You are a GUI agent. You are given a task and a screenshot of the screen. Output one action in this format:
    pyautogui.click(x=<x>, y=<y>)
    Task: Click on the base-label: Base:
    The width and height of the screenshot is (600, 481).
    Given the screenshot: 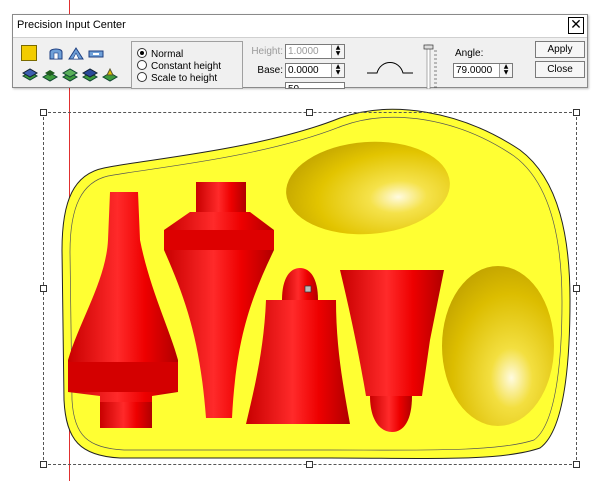 What is the action you would take?
    pyautogui.click(x=270, y=70)
    